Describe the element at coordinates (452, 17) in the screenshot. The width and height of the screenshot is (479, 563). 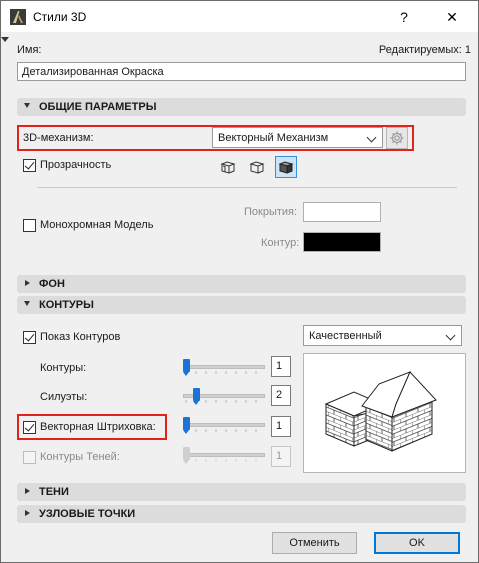
I see `close-button: ✕` at that location.